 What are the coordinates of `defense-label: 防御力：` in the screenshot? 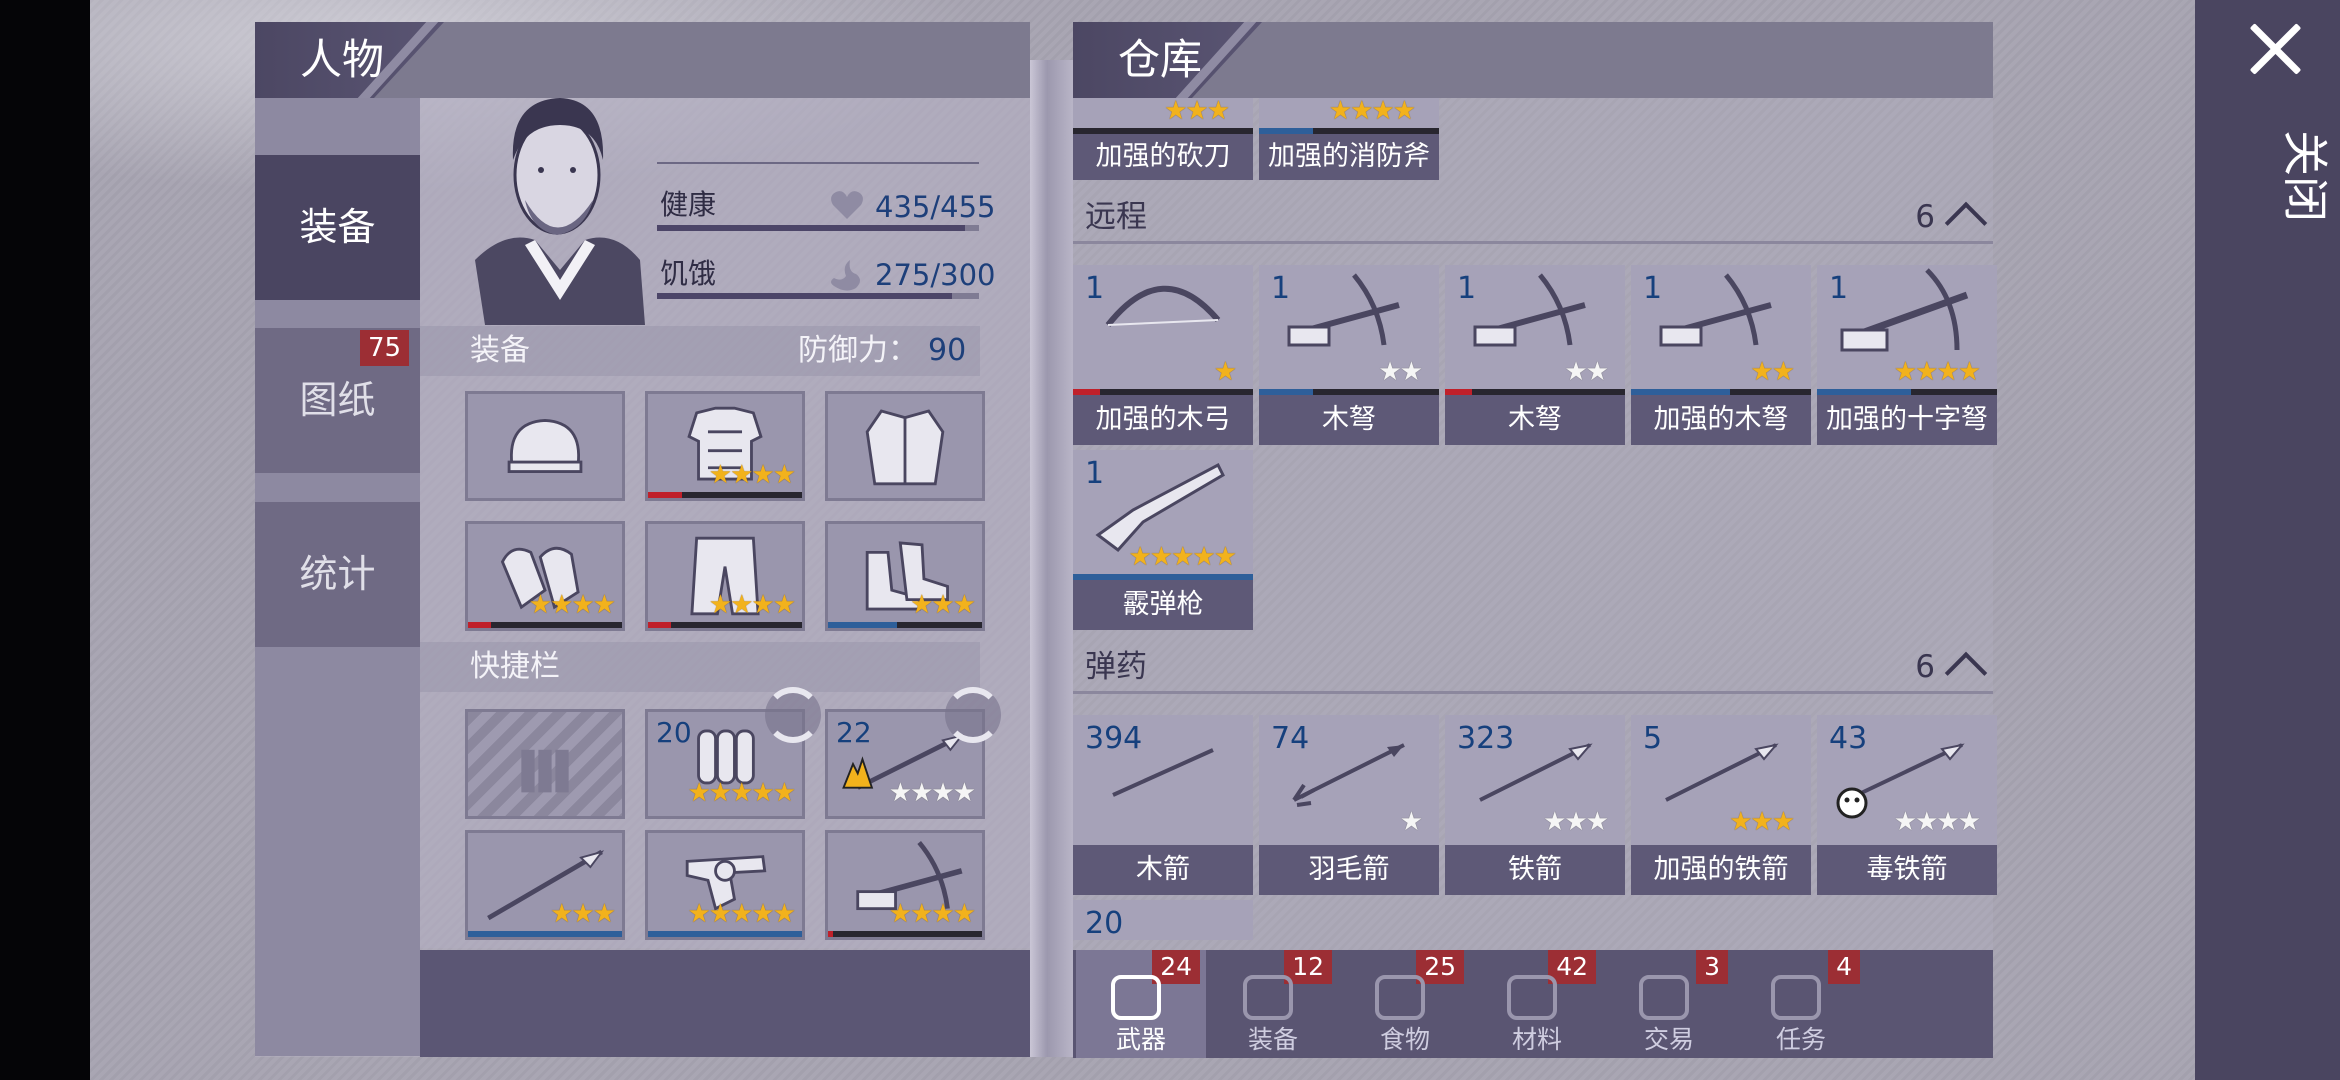 It's located at (858, 350).